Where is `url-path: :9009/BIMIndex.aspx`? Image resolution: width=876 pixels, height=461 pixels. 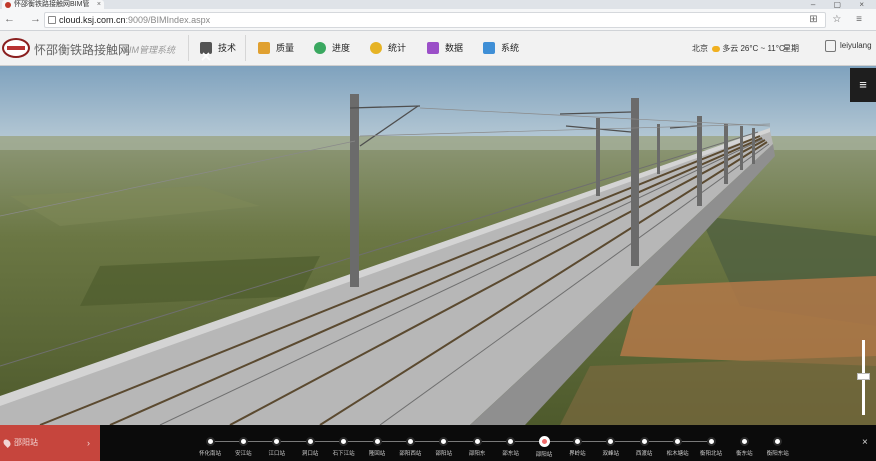
url-path: :9009/BIMIndex.aspx is located at coordinates (168, 20).